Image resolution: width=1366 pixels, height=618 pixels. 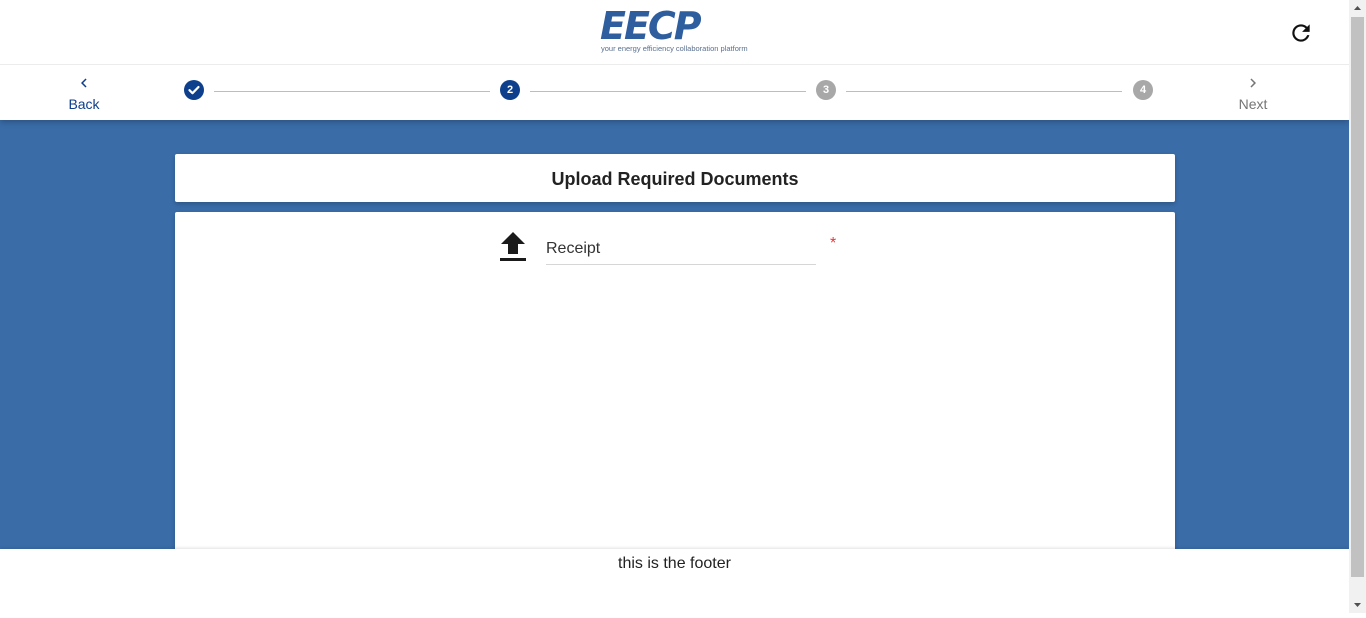 I want to click on back-button: Back, so click(x=84, y=96).